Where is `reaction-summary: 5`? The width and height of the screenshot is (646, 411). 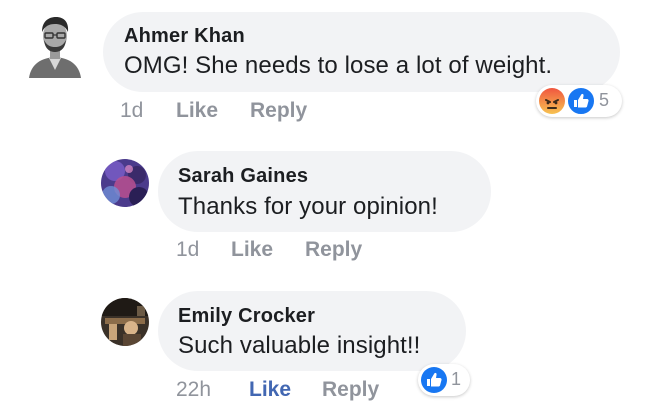 reaction-summary: 5 is located at coordinates (579, 101).